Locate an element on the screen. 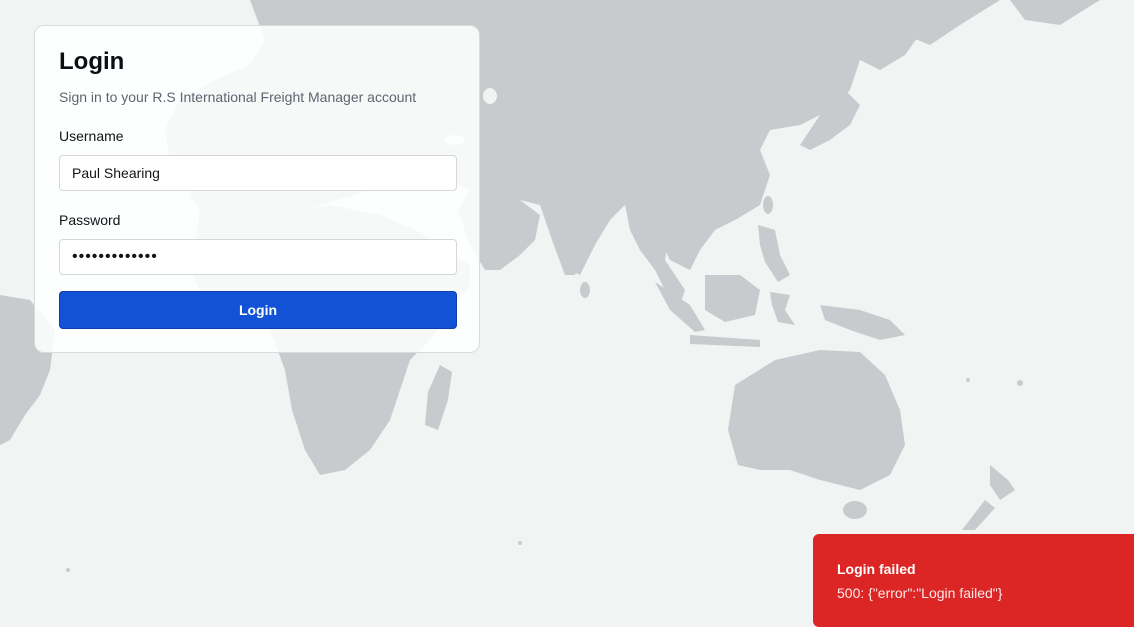 The width and height of the screenshot is (1134, 627). username-input is located at coordinates (258, 173).